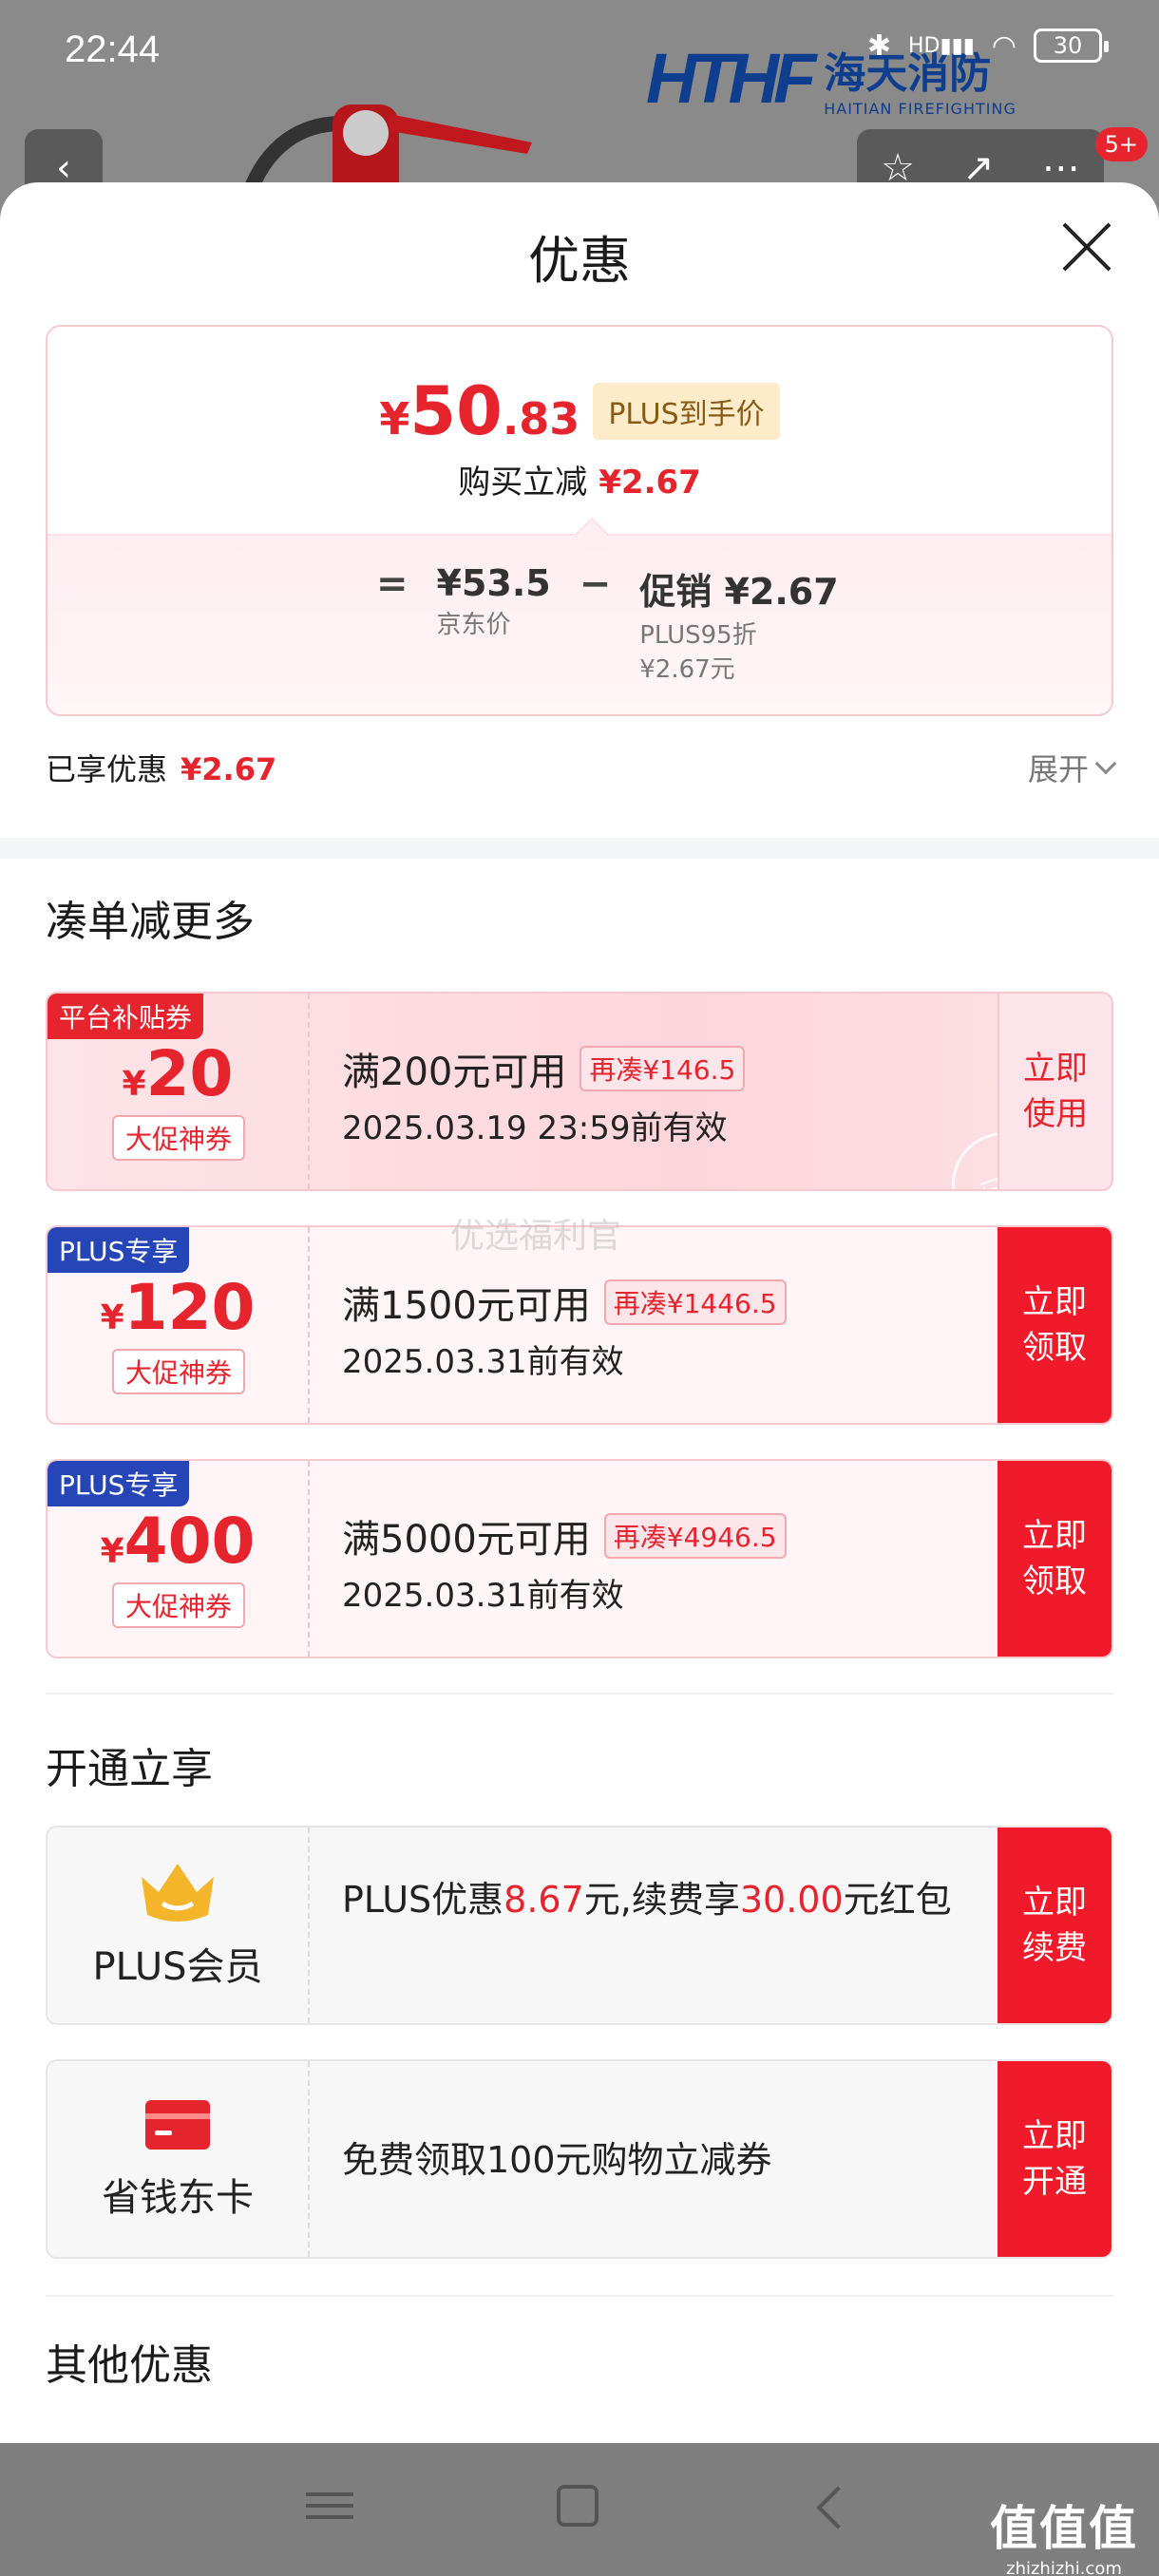  Describe the element at coordinates (473, 625) in the screenshot. I see `jd-price-label: 京东价` at that location.